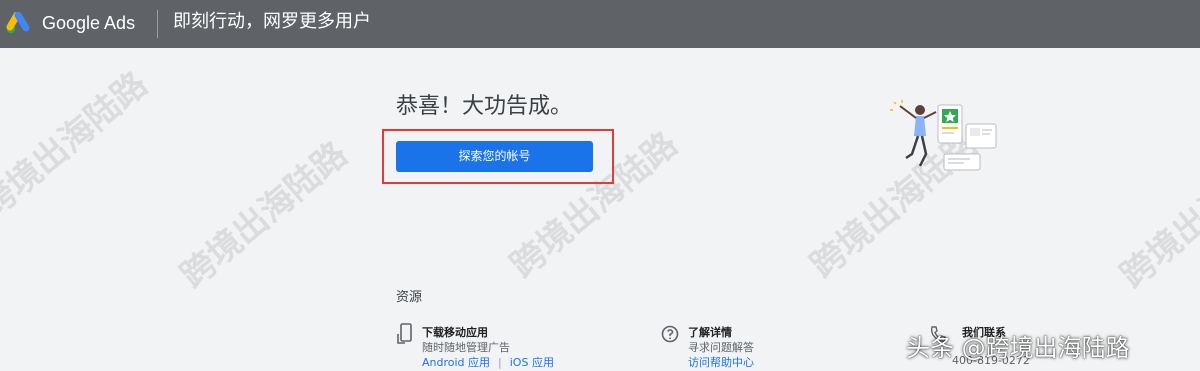  I want to click on help-center-link: 访问帮助中心, so click(721, 362).